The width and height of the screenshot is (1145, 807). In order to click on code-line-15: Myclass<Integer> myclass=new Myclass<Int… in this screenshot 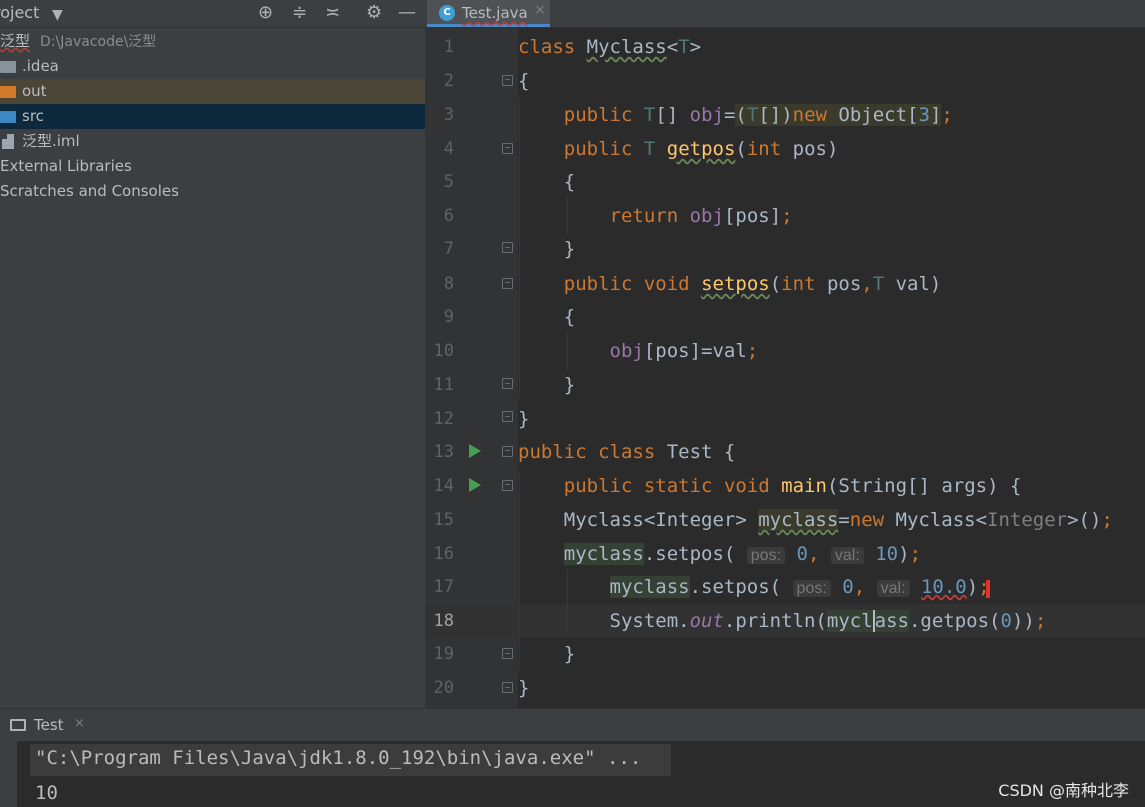, I will do `click(815, 520)`.